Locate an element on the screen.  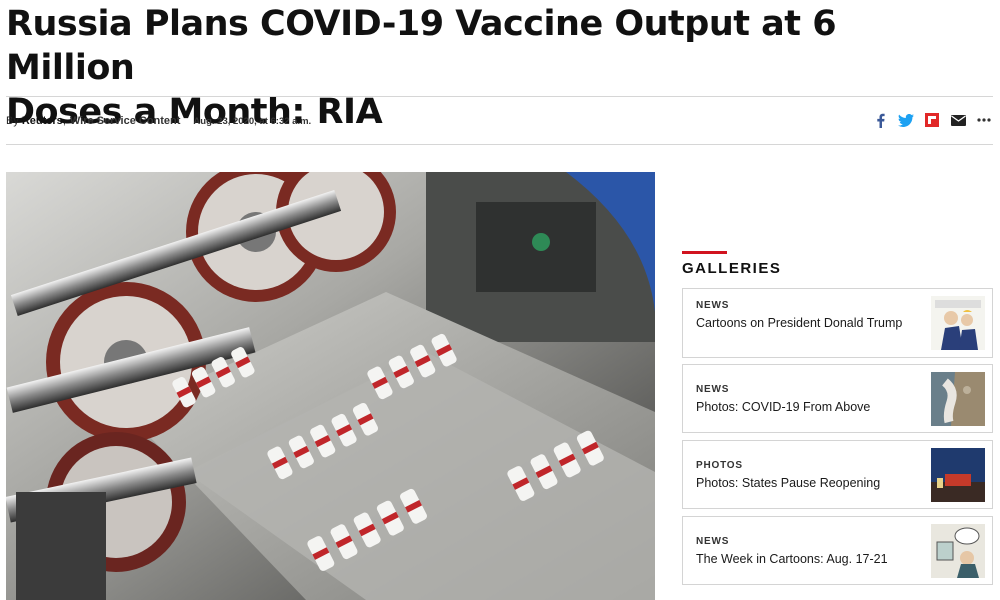
divider-top is located at coordinates (499, 96).